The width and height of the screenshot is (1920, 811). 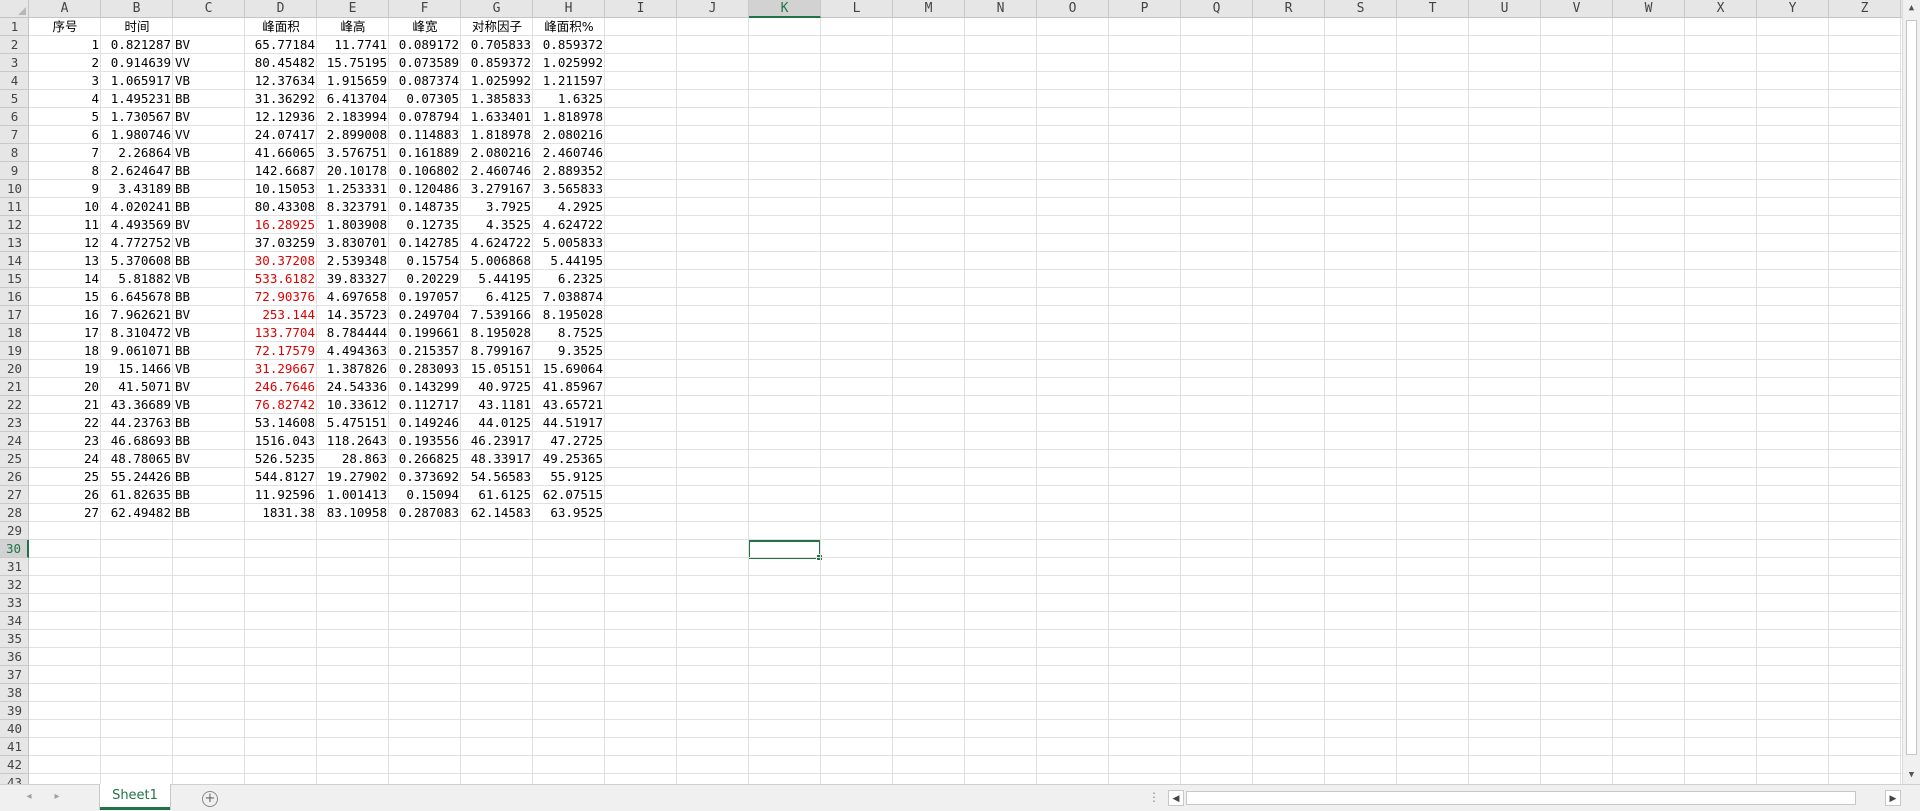 What do you see at coordinates (137, 45) in the screenshot?
I see `table-cell: 0.821287` at bounding box center [137, 45].